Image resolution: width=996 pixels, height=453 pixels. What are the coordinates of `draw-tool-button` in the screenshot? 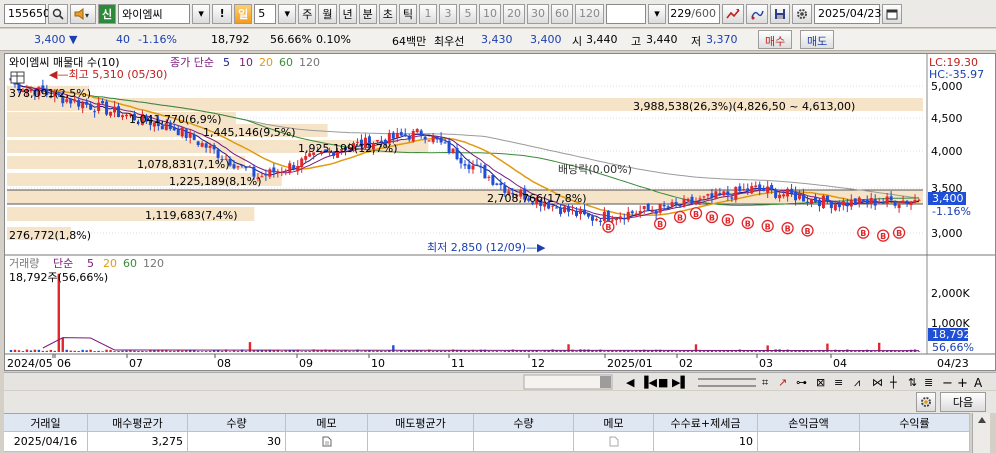 It's located at (733, 13).